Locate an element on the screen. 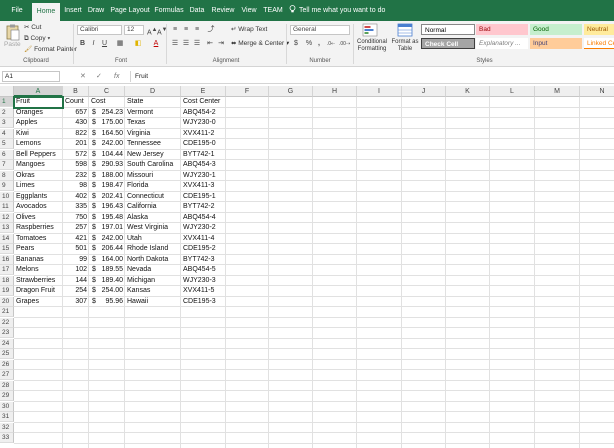  font-size-select: 12 is located at coordinates (134, 30).